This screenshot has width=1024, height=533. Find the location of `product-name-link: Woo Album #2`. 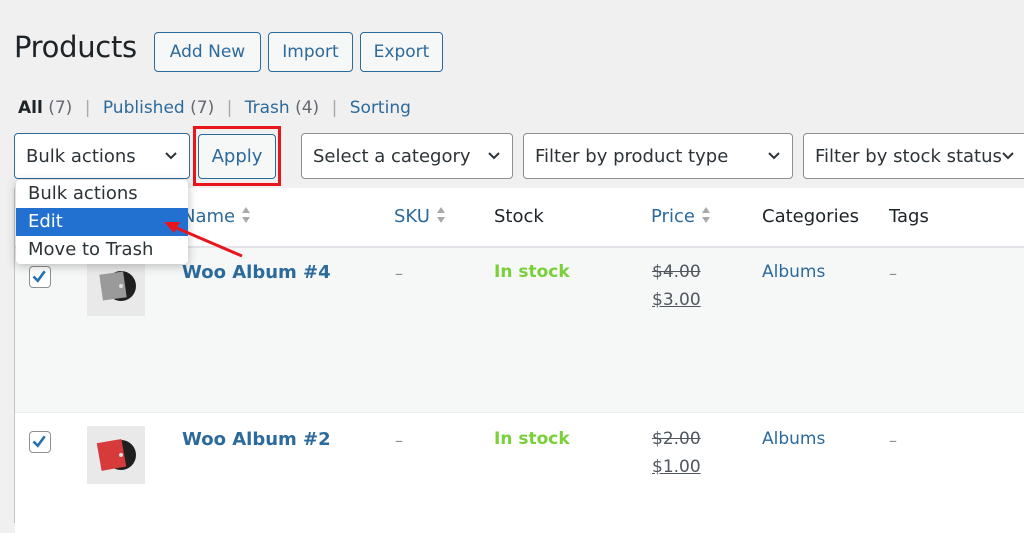

product-name-link: Woo Album #2 is located at coordinates (256, 439).